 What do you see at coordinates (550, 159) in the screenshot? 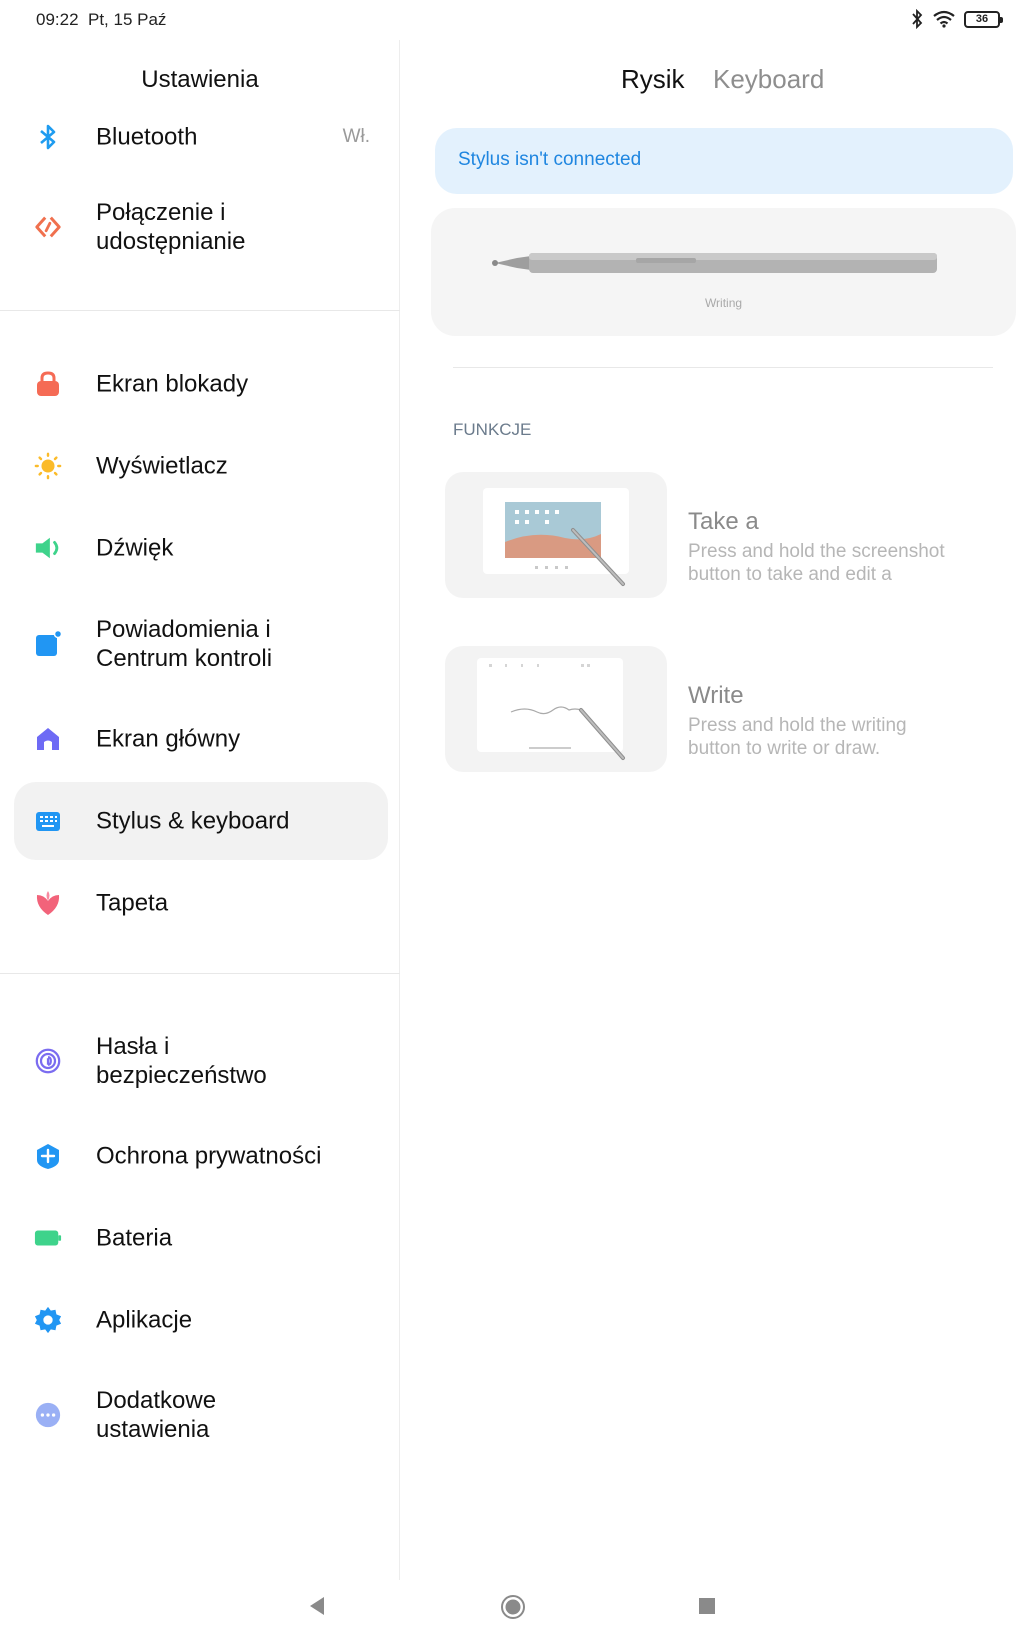
I see `stylus-status-text: Stylus isn't connected` at bounding box center [550, 159].